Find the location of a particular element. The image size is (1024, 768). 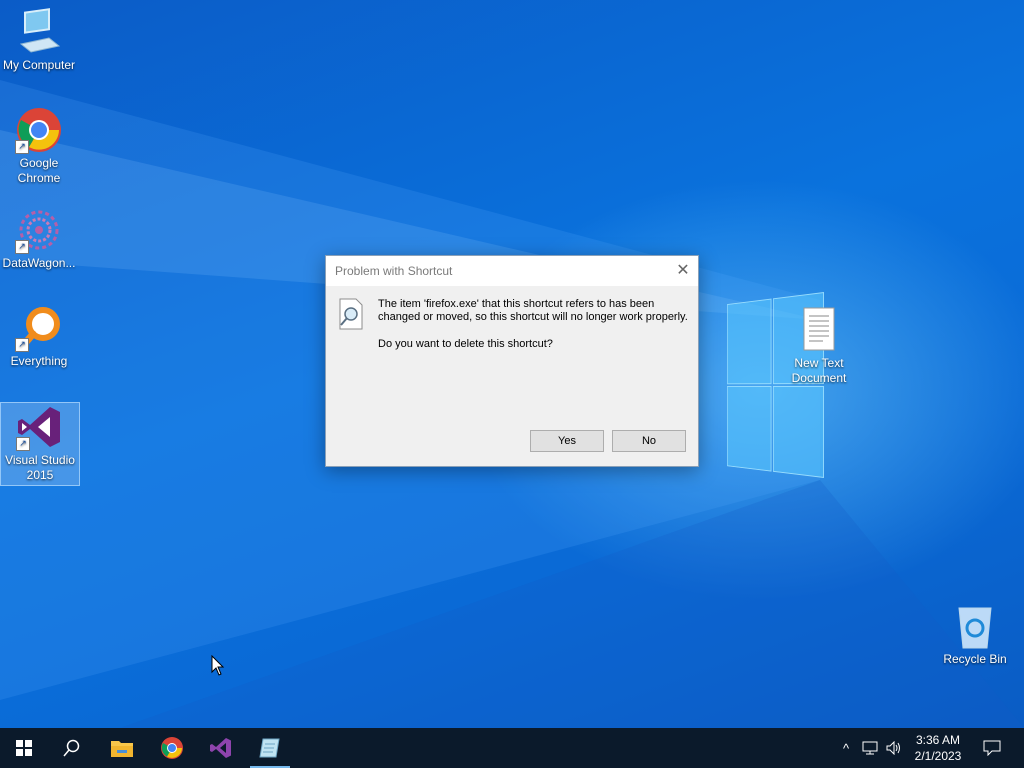

desktop-icon-label: Recycle Bin is located at coordinates (975, 659).